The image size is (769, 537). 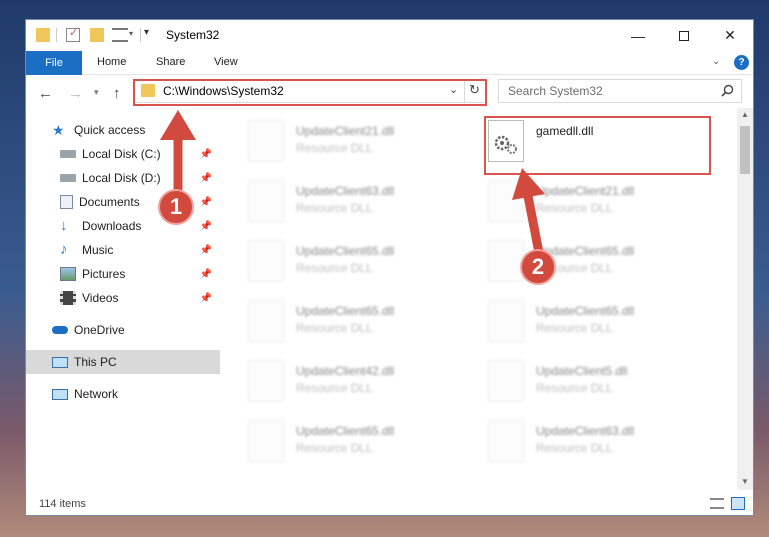 What do you see at coordinates (538, 267) in the screenshot?
I see `step-2-badge: 2` at bounding box center [538, 267].